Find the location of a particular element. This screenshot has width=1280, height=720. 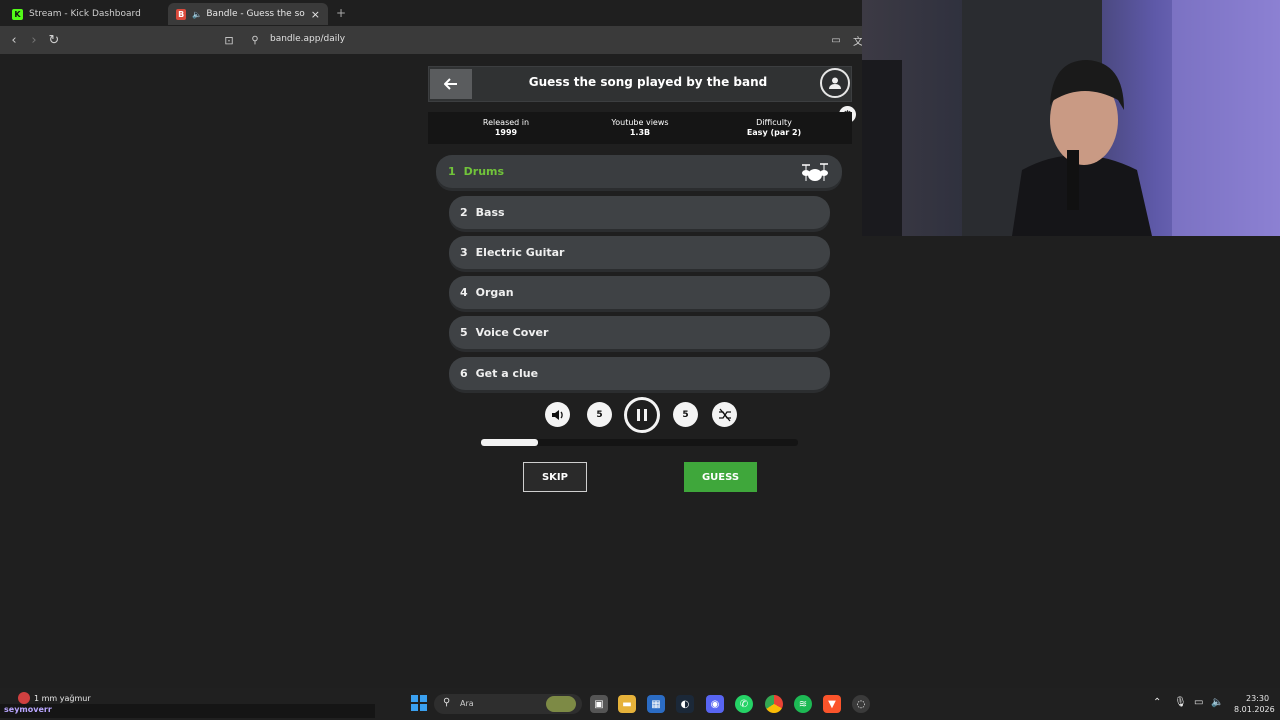

forward-icon: › is located at coordinates (34, 40).